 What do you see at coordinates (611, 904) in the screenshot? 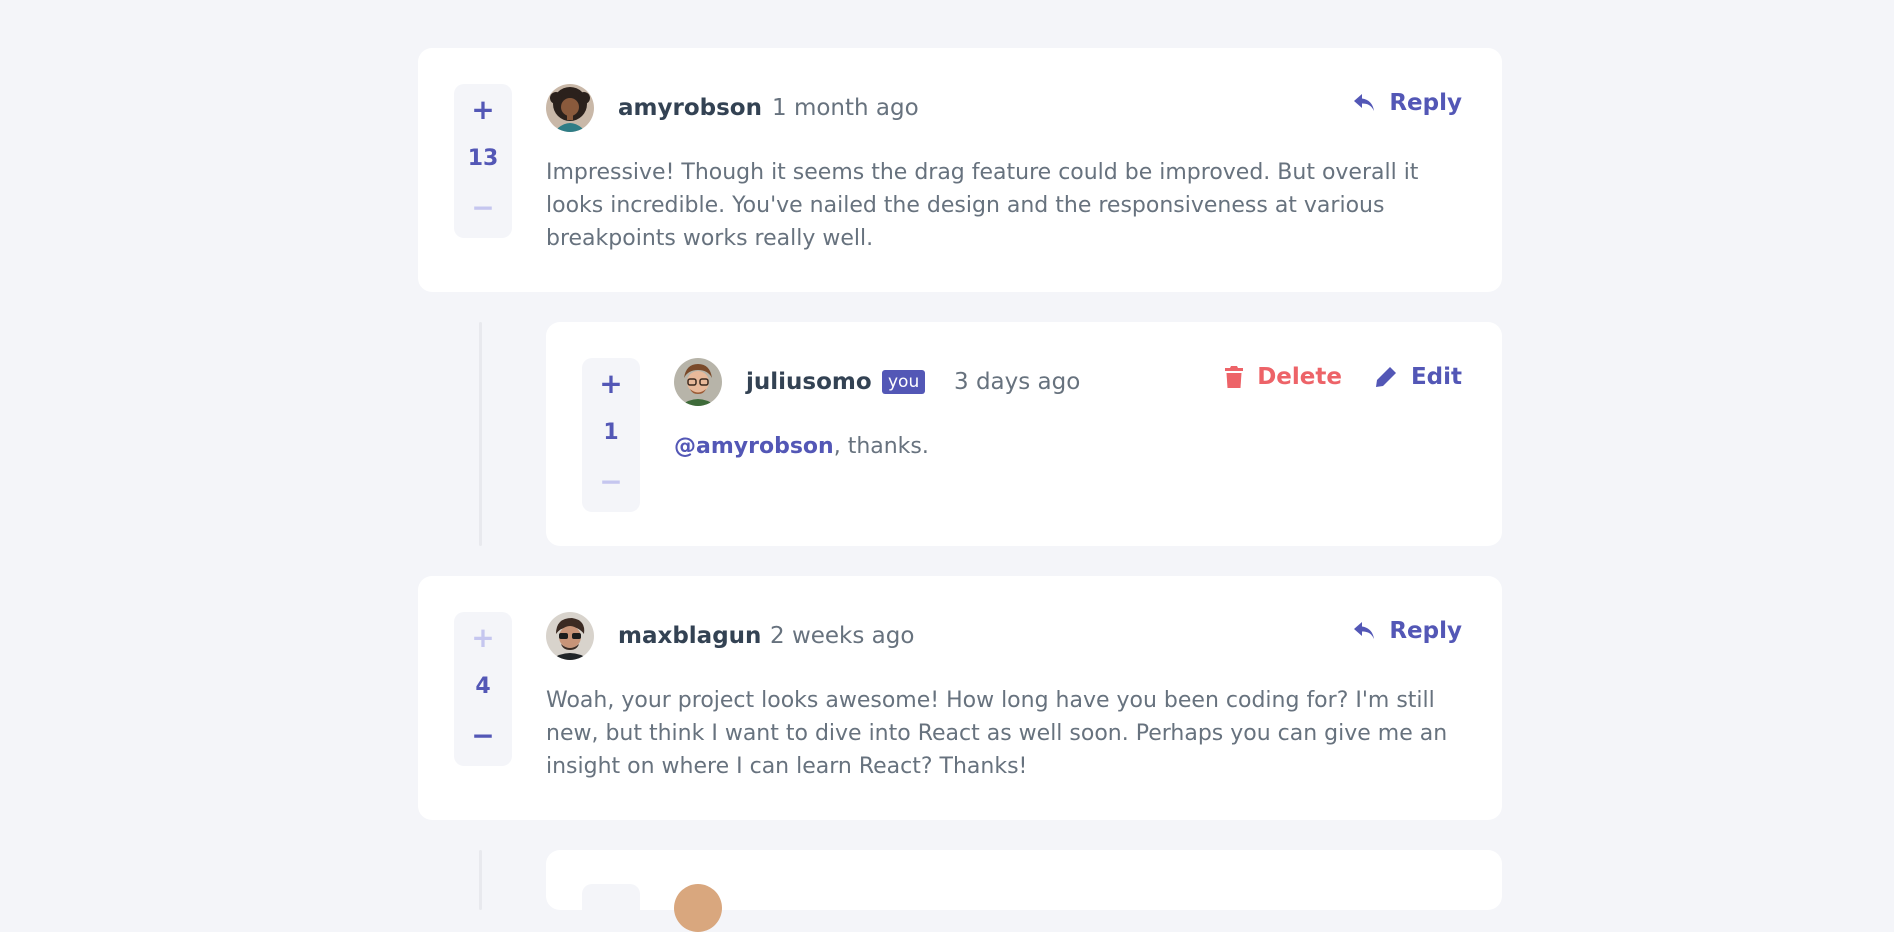
I see `vote-widget` at bounding box center [611, 904].